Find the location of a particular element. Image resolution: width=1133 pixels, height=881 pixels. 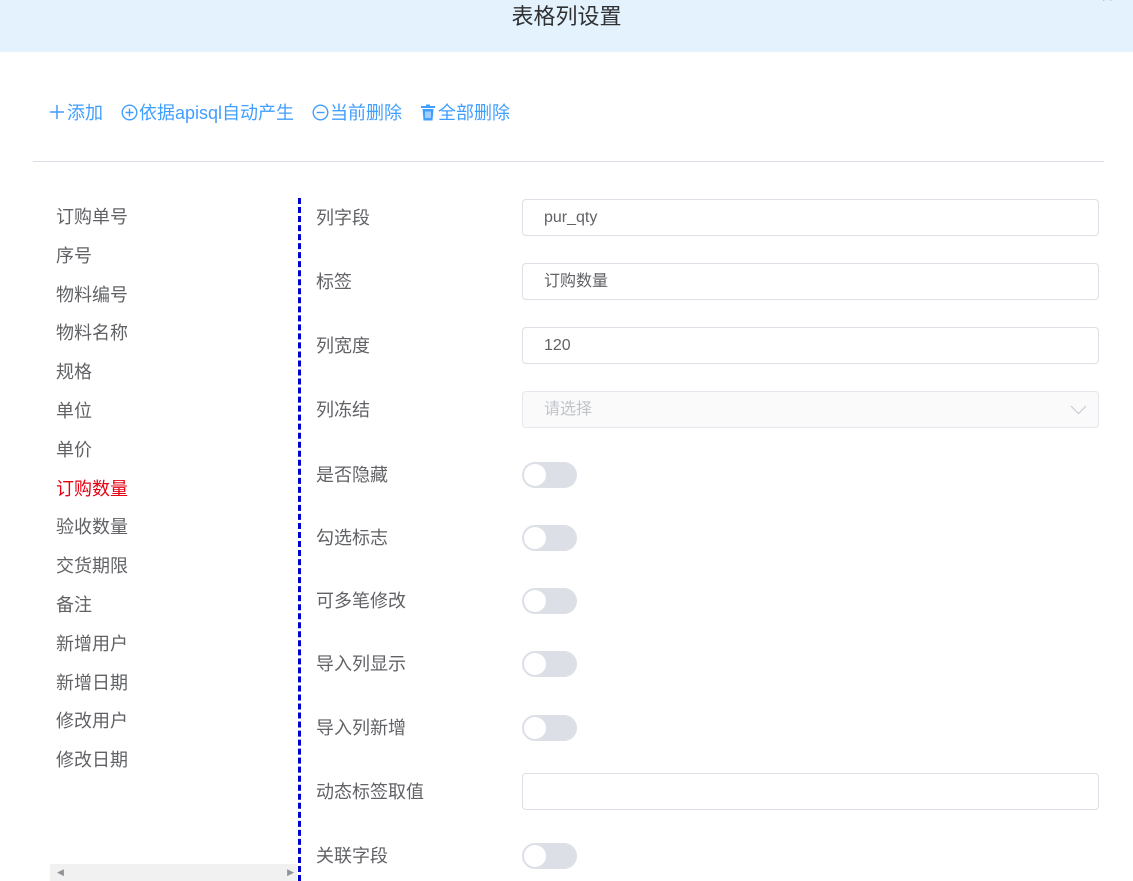

column-list-item-active: 订购数量 is located at coordinates (171, 489).